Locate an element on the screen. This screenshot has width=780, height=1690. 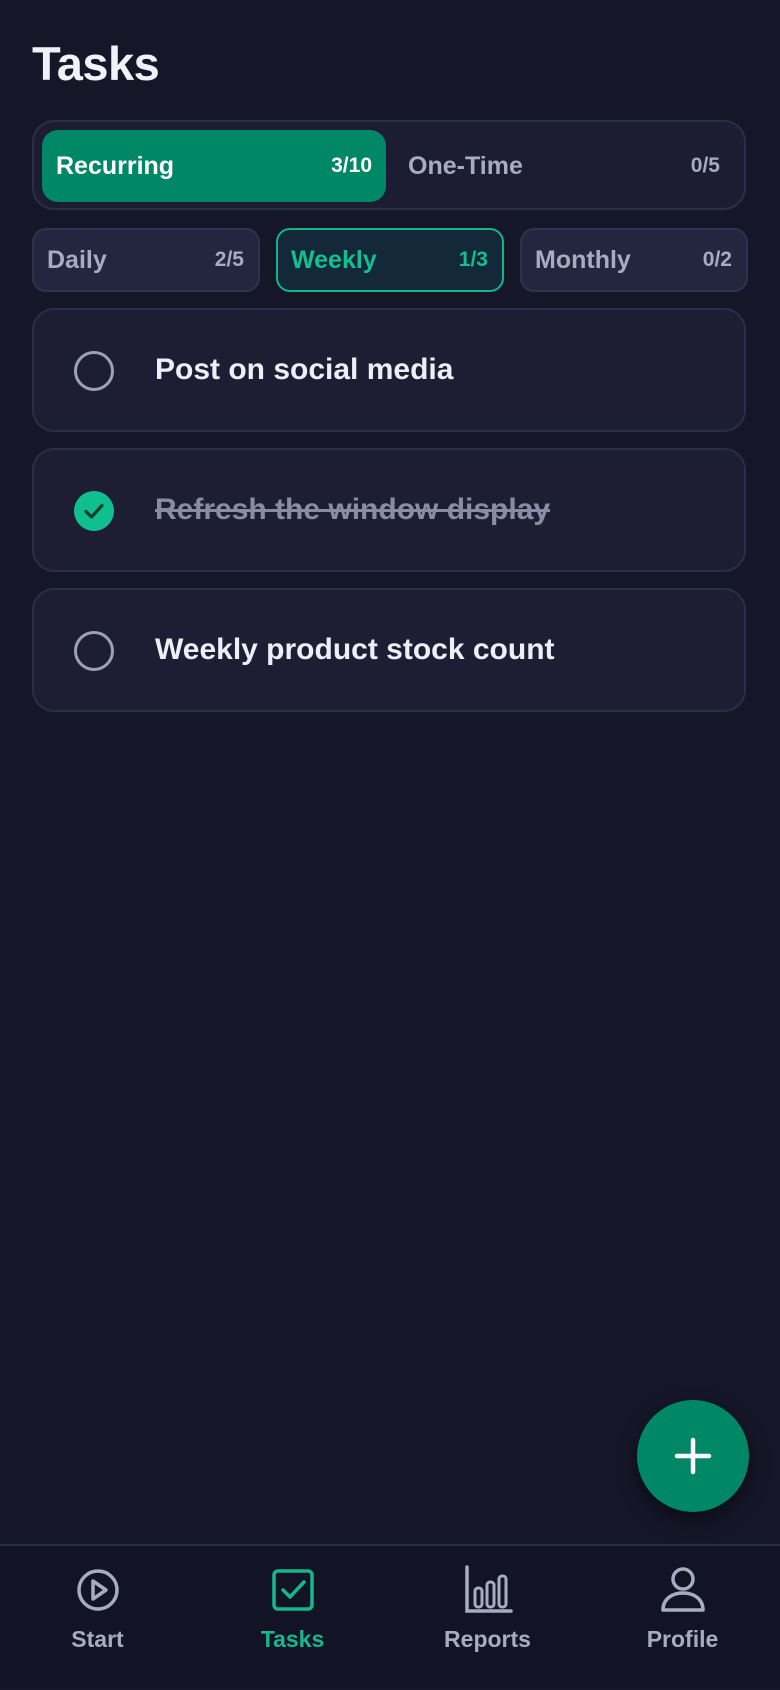
tab-daily-count: 2/5 is located at coordinates (229, 259).